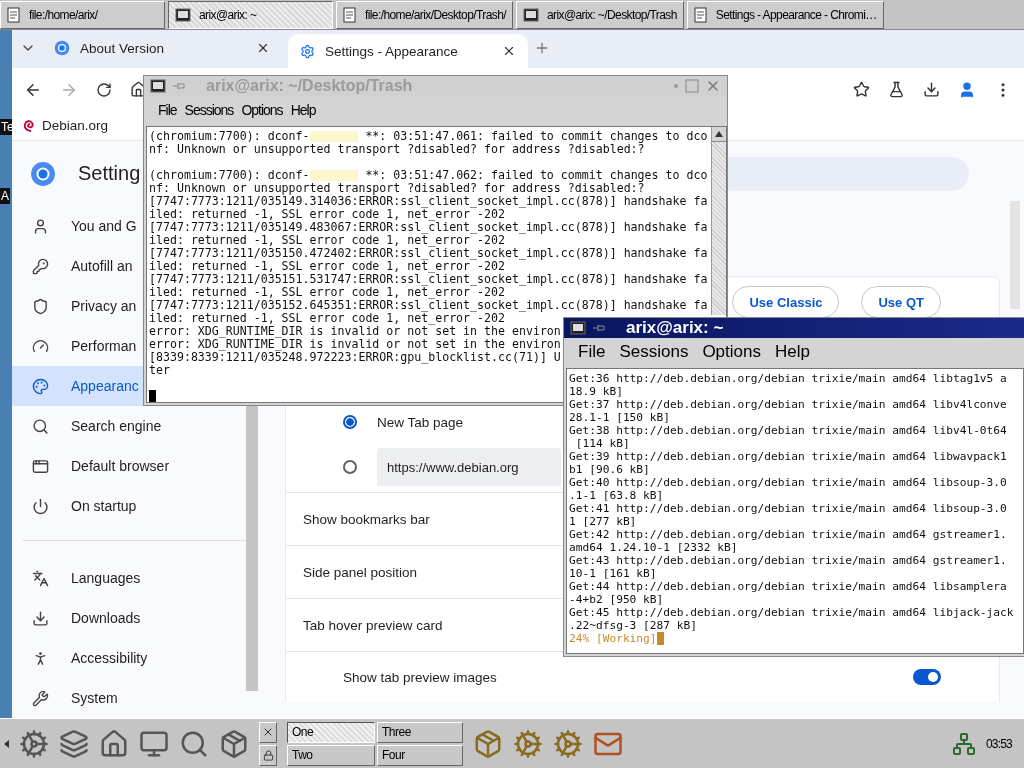  What do you see at coordinates (599, 15) in the screenshot?
I see `taskbar-button: arix@arix: ~/Desktop/Trash` at bounding box center [599, 15].